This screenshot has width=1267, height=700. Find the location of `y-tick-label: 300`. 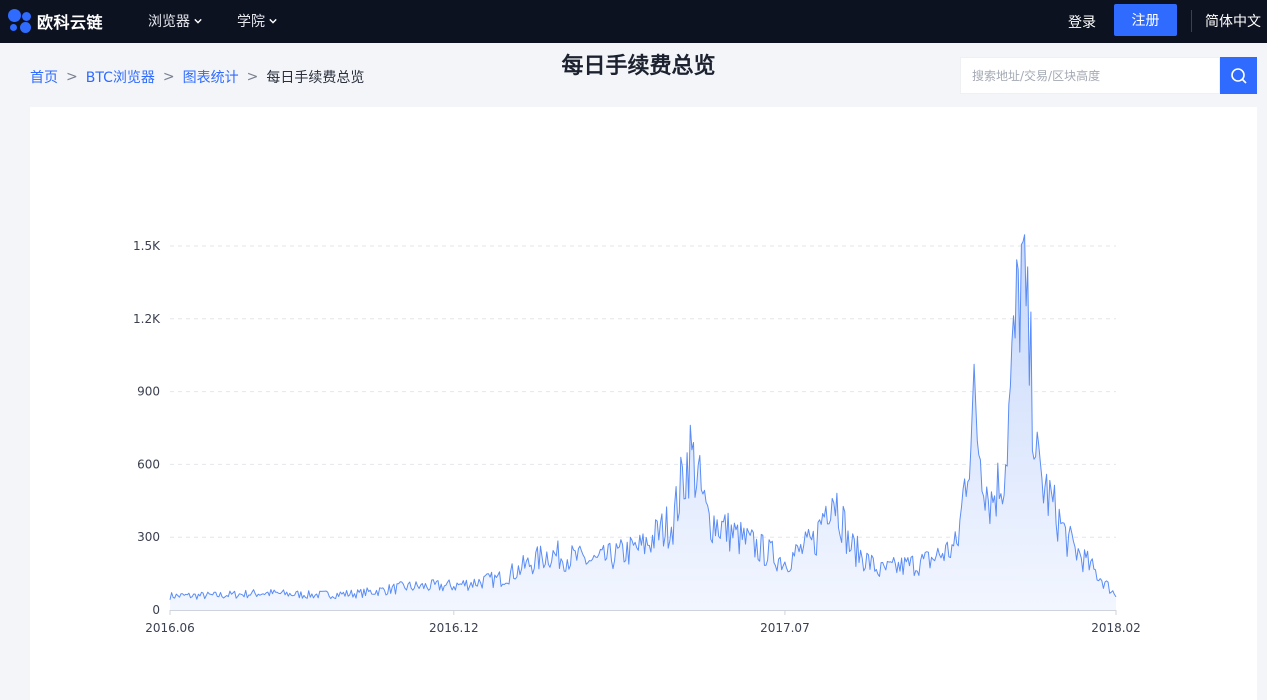

y-tick-label: 300 is located at coordinates (148, 537).